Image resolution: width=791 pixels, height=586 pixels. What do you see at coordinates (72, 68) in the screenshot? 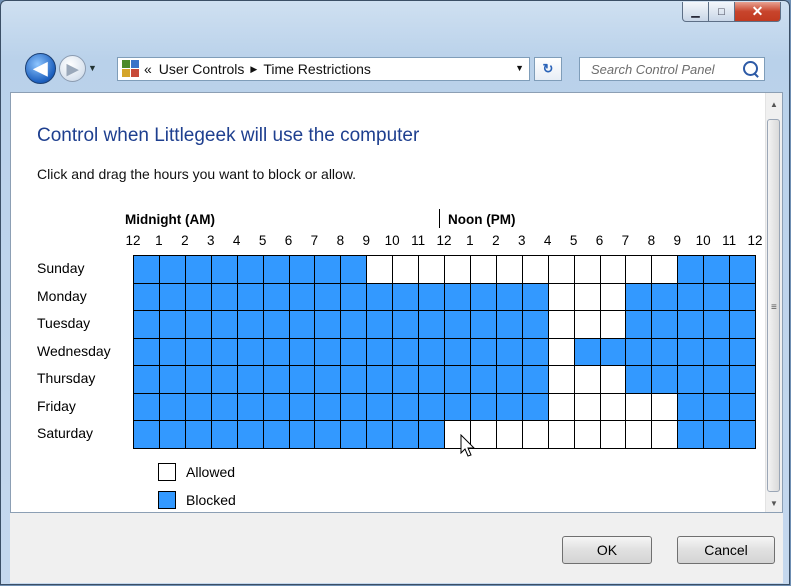
I see `forward-button: ▶` at bounding box center [72, 68].